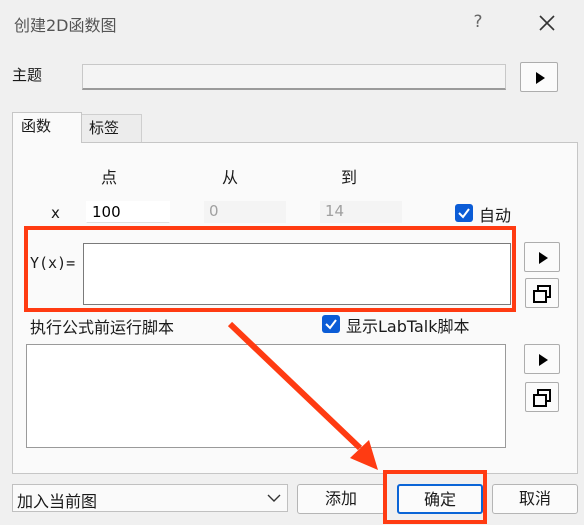 The image size is (584, 525). What do you see at coordinates (302, 395) in the screenshot?
I see `annotation-arrow-icon` at bounding box center [302, 395].